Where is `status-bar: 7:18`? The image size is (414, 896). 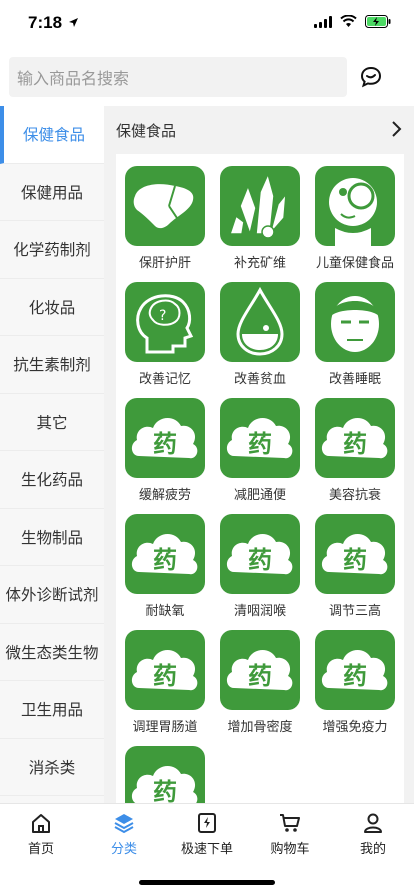
status-bar: 7:18 is located at coordinates (207, 24).